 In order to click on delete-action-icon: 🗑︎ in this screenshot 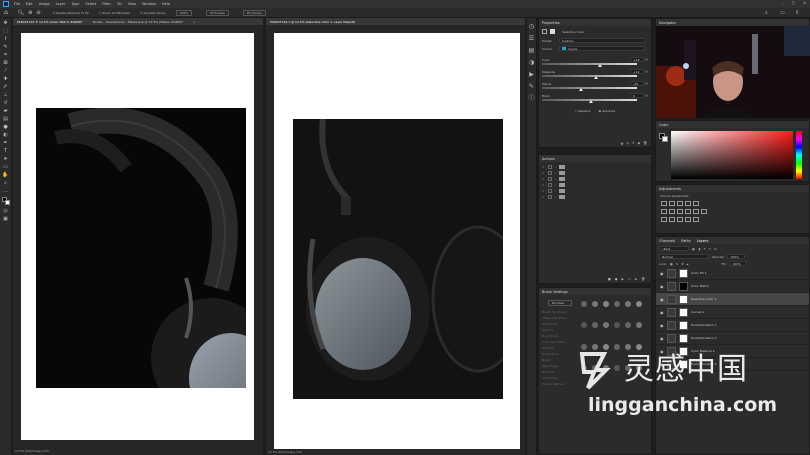, I will do `click(643, 279)`.